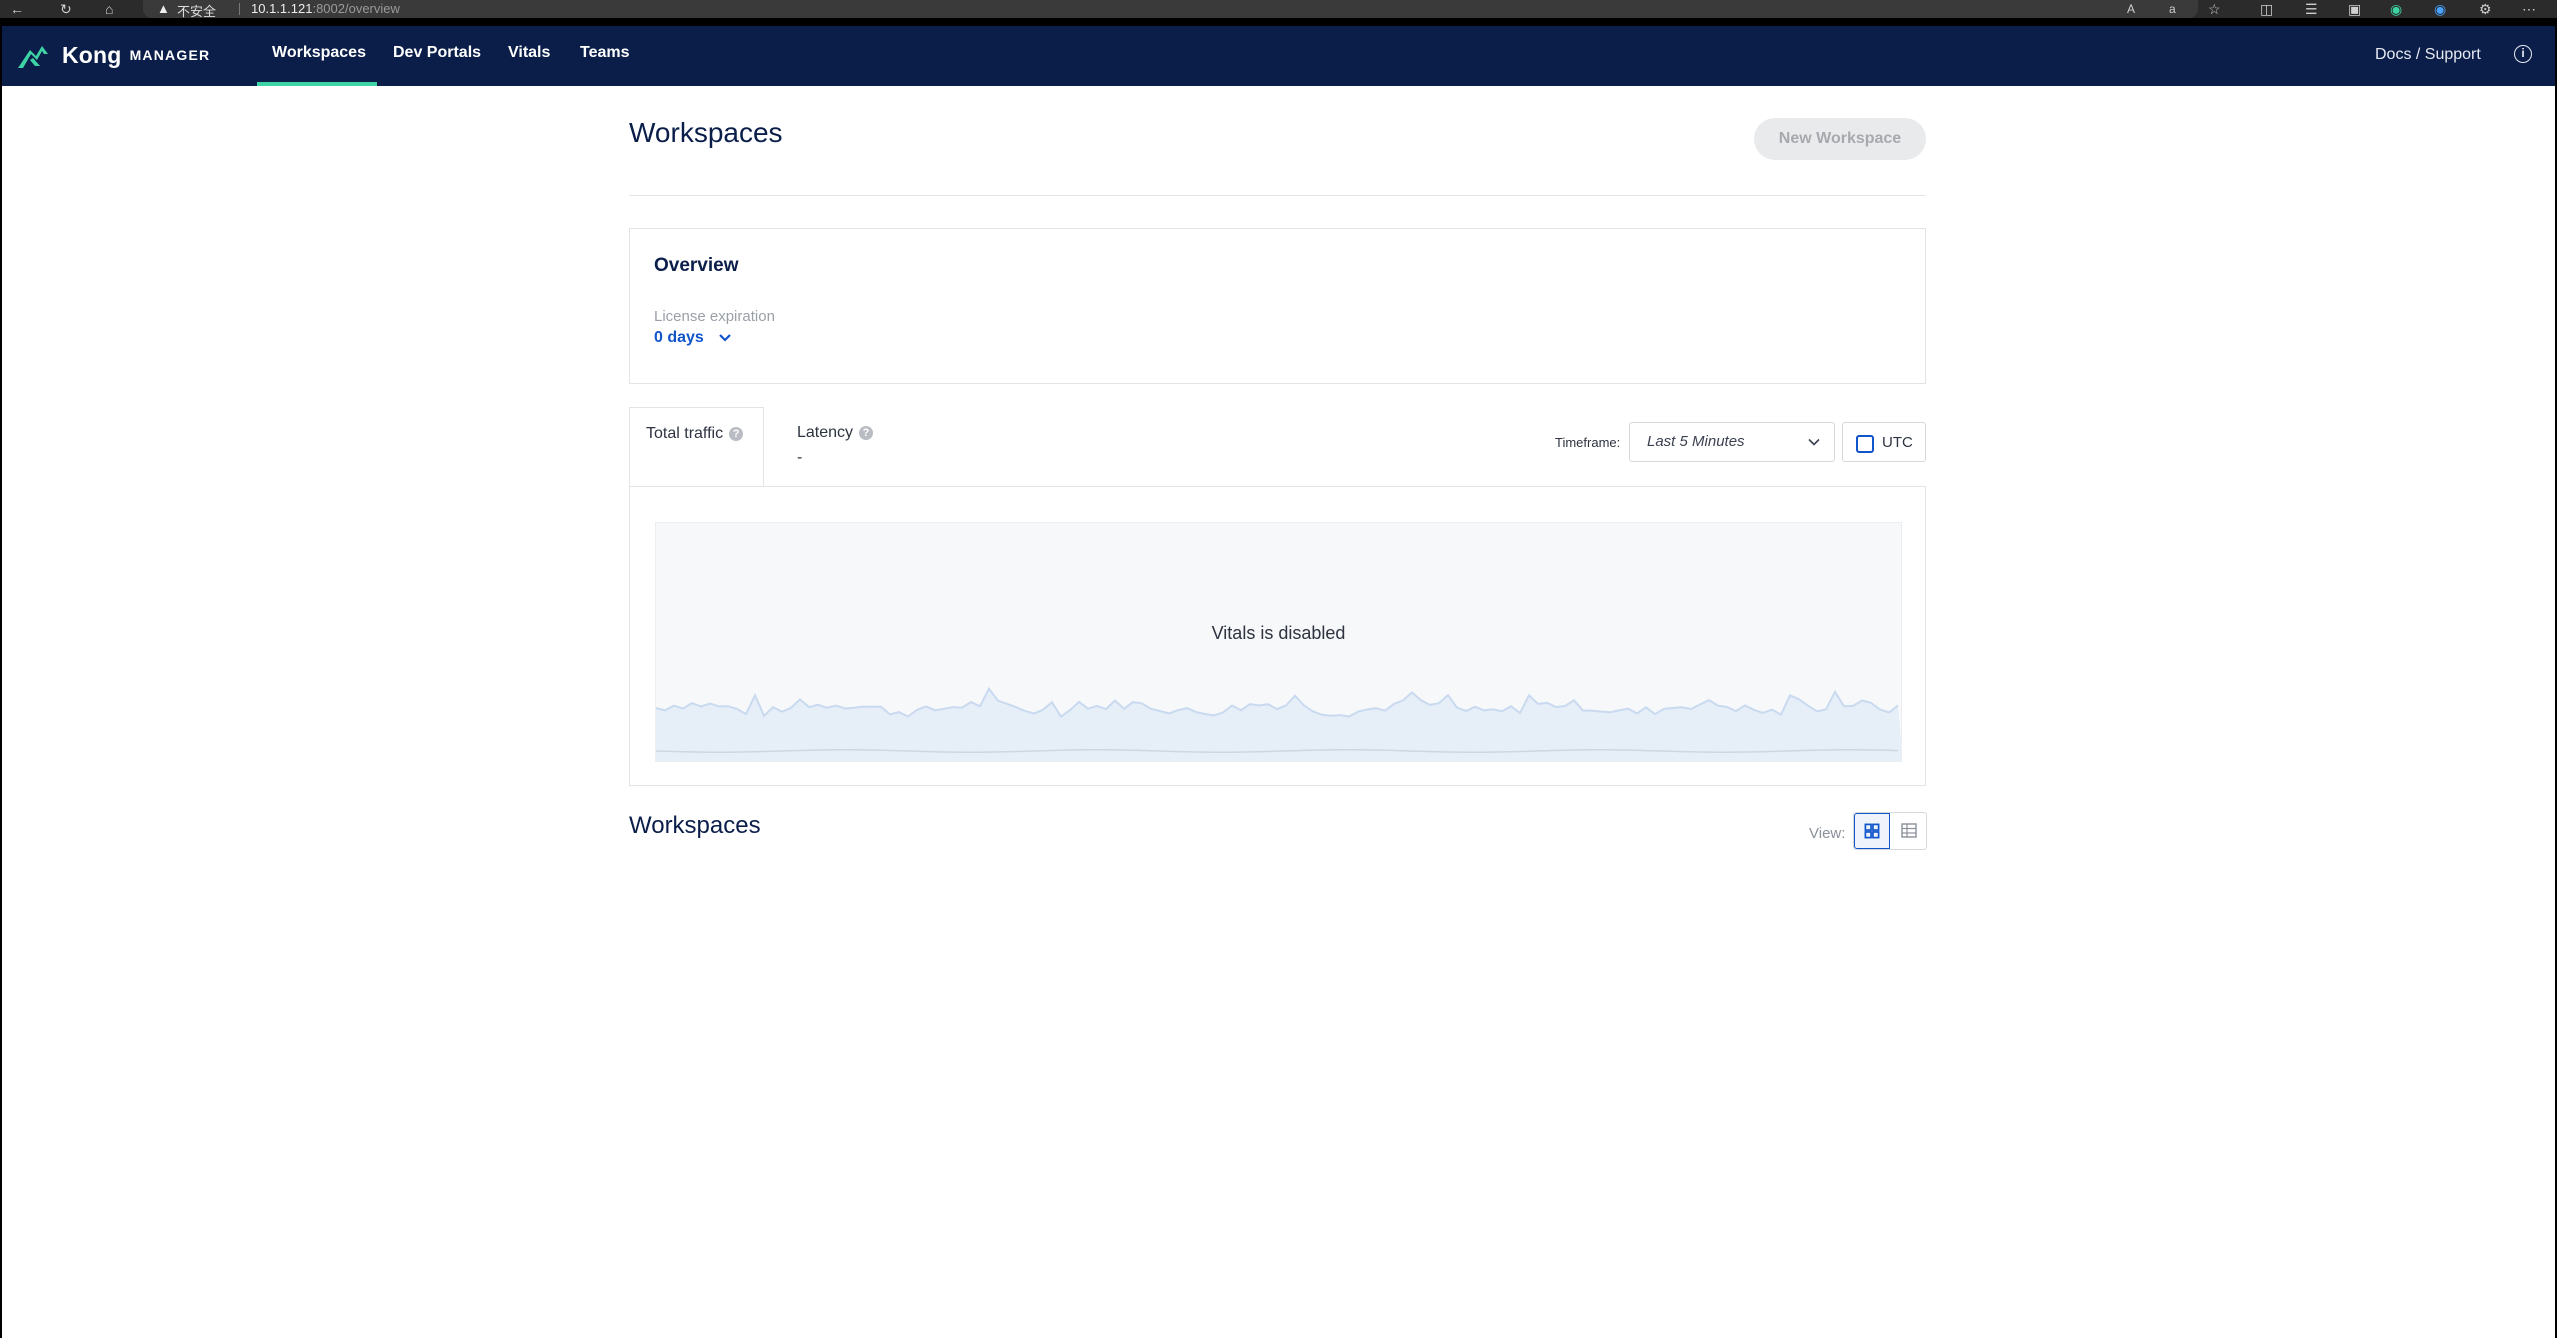  Describe the element at coordinates (282, 8) in the screenshot. I see `url-host: 10.1.1.121` at that location.